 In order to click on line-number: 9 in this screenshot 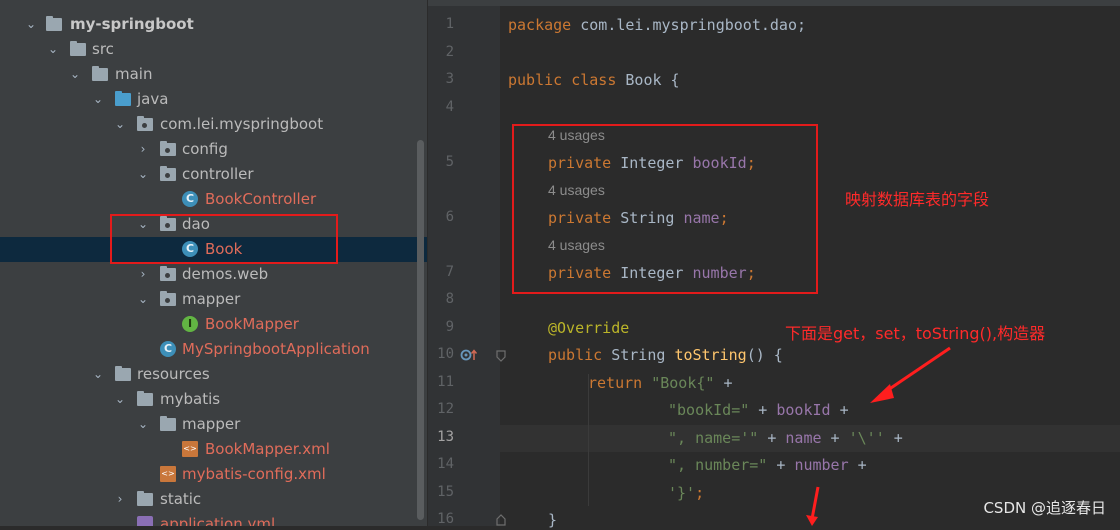, I will do `click(449, 327)`.